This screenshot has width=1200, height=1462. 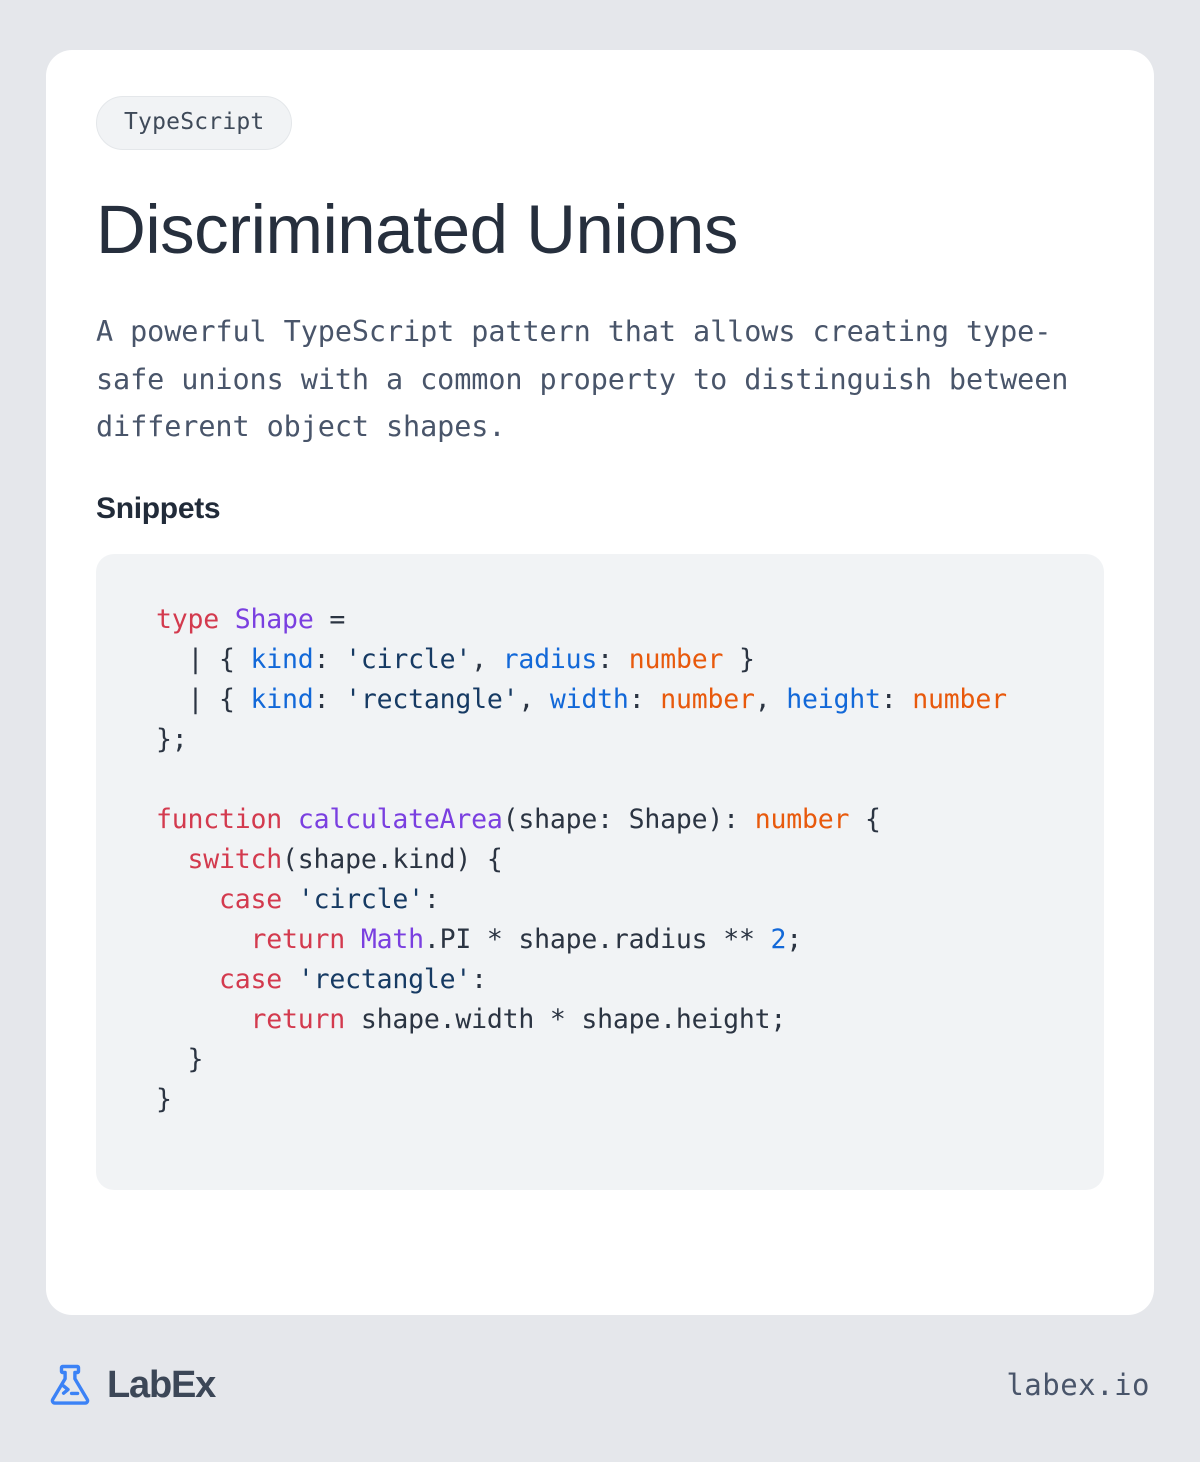 I want to click on code-token-keyword: type, so click(x=188, y=619).